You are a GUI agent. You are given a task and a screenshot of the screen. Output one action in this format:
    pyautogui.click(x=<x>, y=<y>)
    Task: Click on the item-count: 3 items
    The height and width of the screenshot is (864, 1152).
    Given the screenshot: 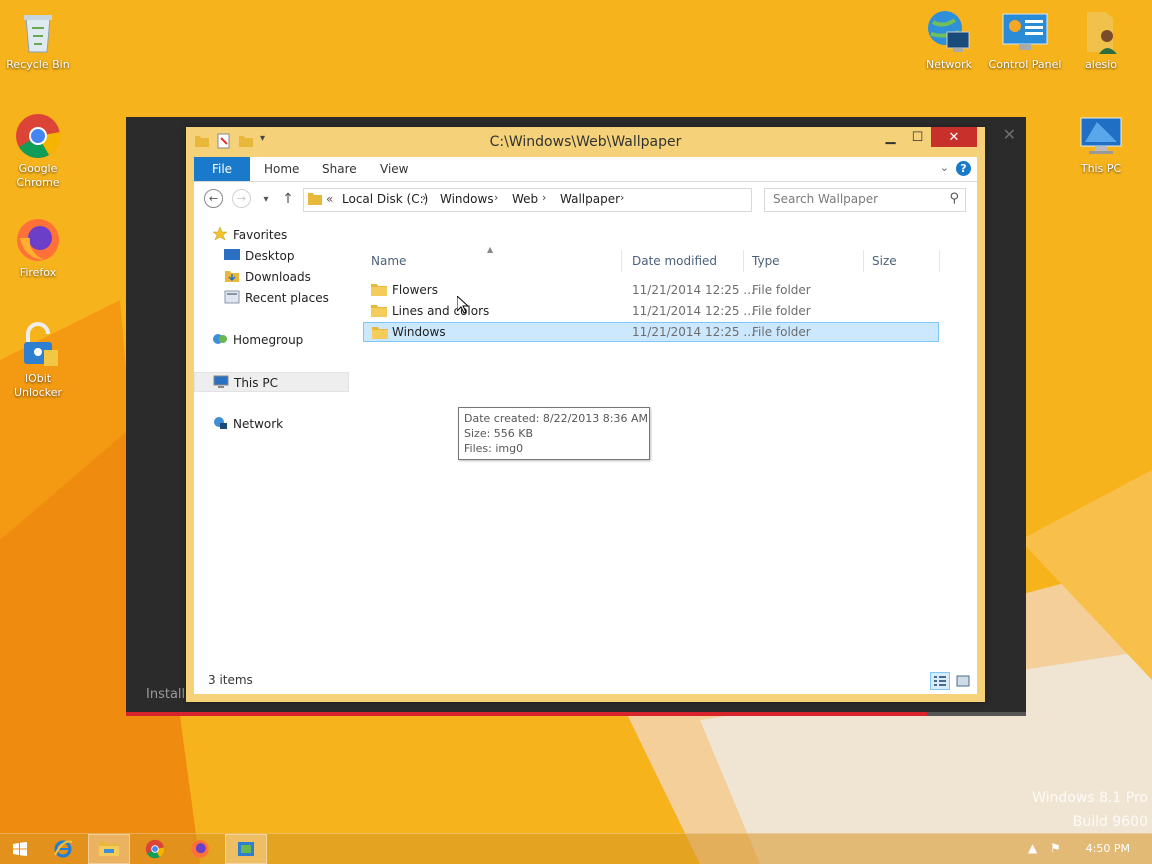 What is the action you would take?
    pyautogui.click(x=230, y=680)
    